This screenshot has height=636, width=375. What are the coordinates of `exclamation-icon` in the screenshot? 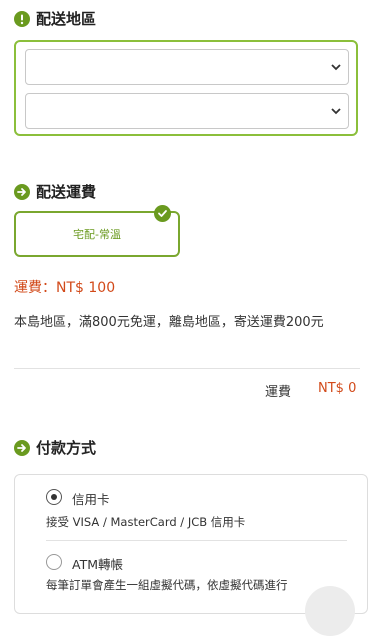 It's located at (22, 18).